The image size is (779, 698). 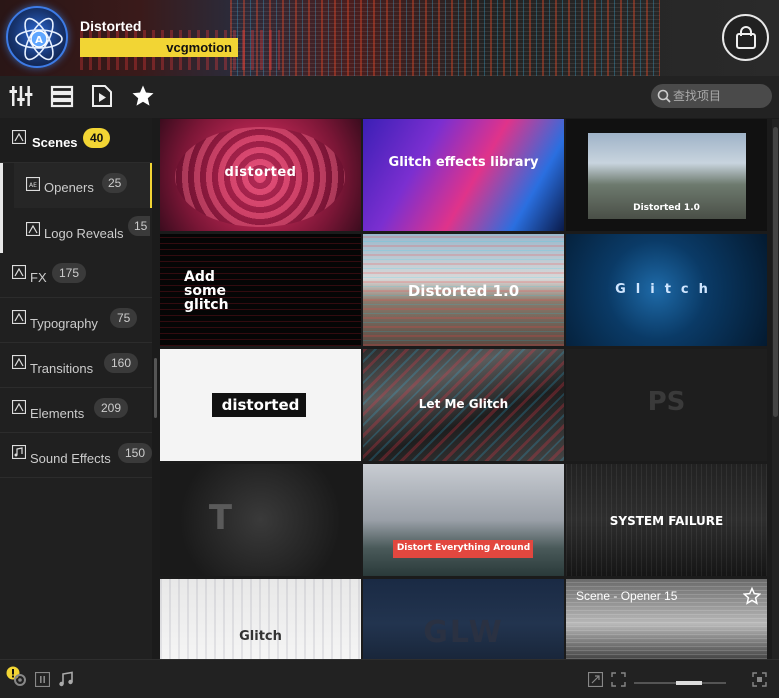 I want to click on category-label: Typography, so click(x=64, y=323).